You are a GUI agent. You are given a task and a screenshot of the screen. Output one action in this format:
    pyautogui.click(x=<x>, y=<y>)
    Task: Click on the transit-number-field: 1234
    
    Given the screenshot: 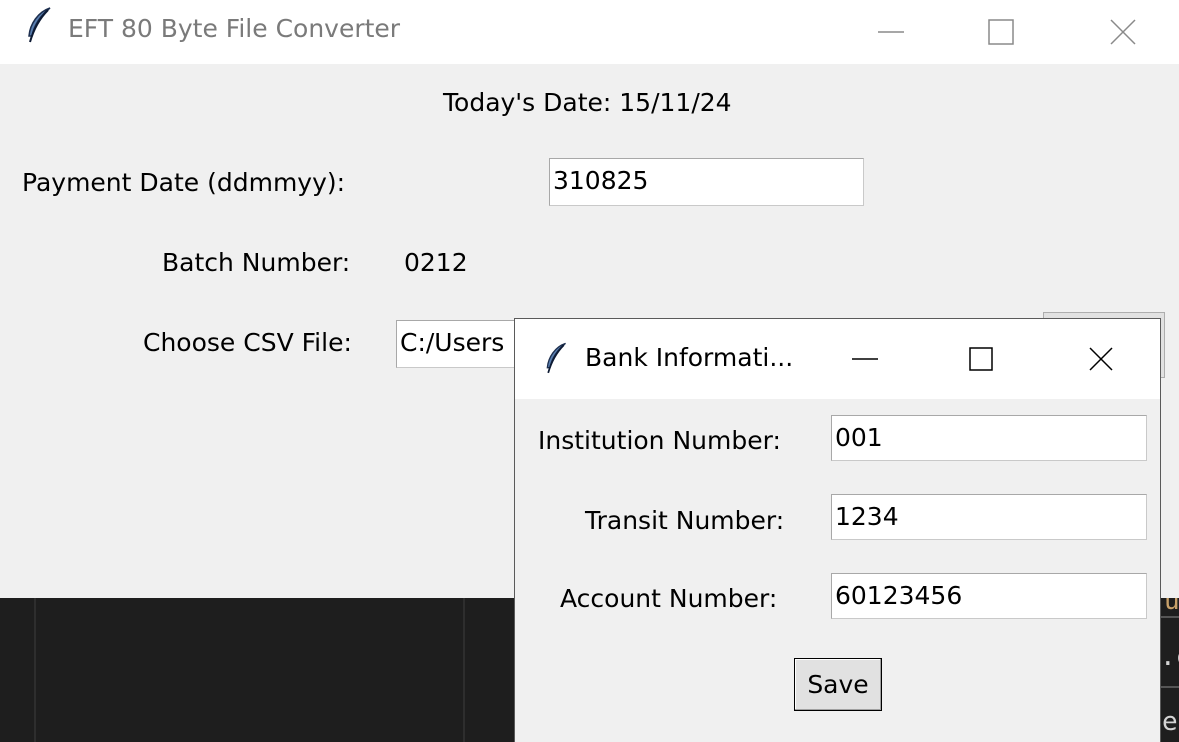 What is the action you would take?
    pyautogui.click(x=989, y=517)
    